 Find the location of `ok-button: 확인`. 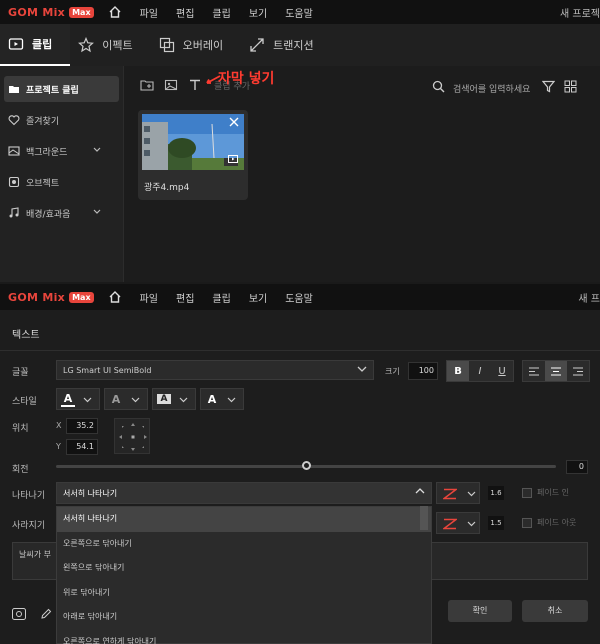

ok-button: 확인 is located at coordinates (480, 611).